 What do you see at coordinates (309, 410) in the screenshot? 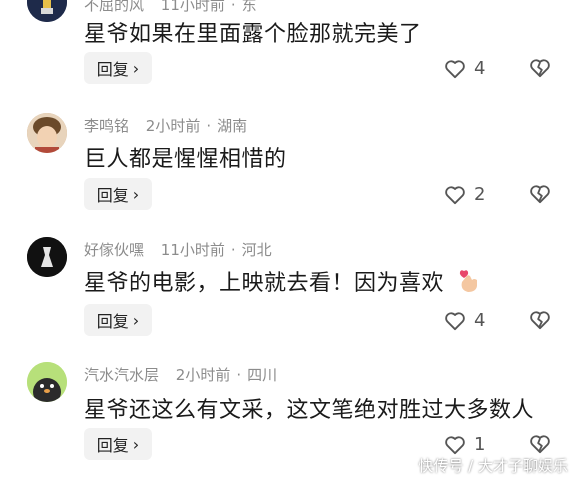
I see `comment-text: 星爷还这么有文采，这文笔绝对胜过大多数人` at bounding box center [309, 410].